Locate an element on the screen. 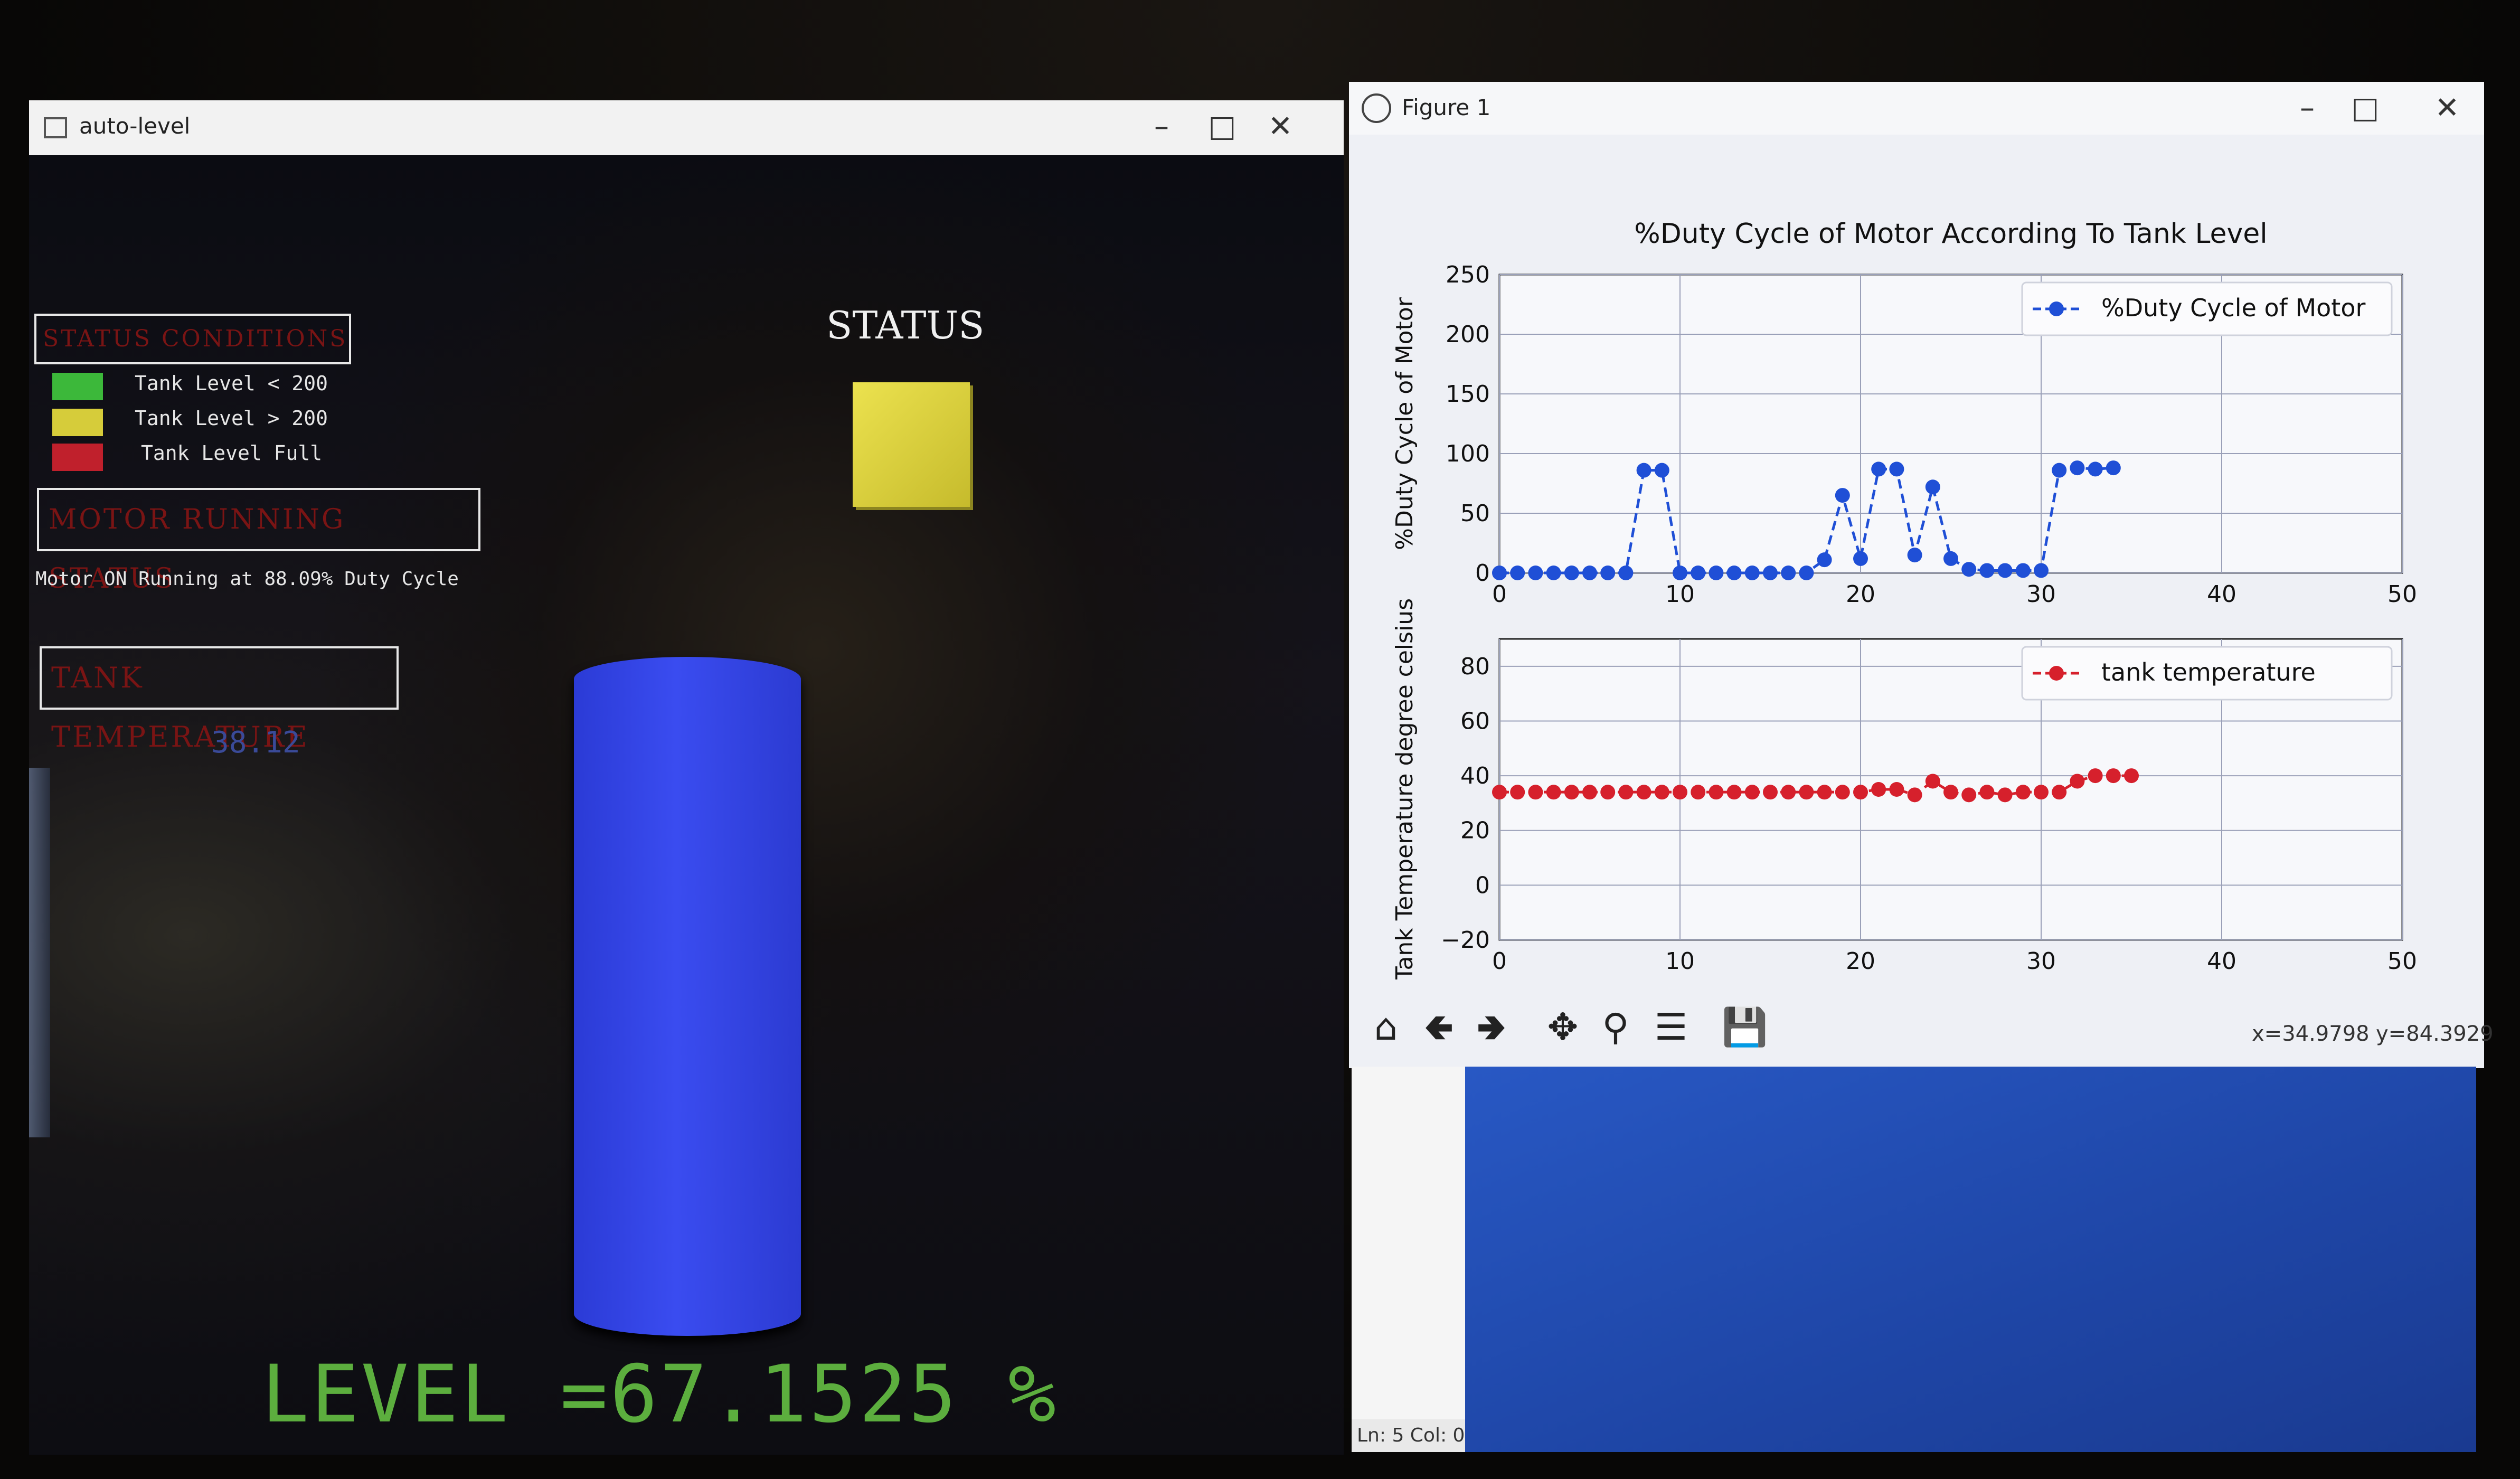 The image size is (2520, 1479). legend-marker is located at coordinates (2056, 309).